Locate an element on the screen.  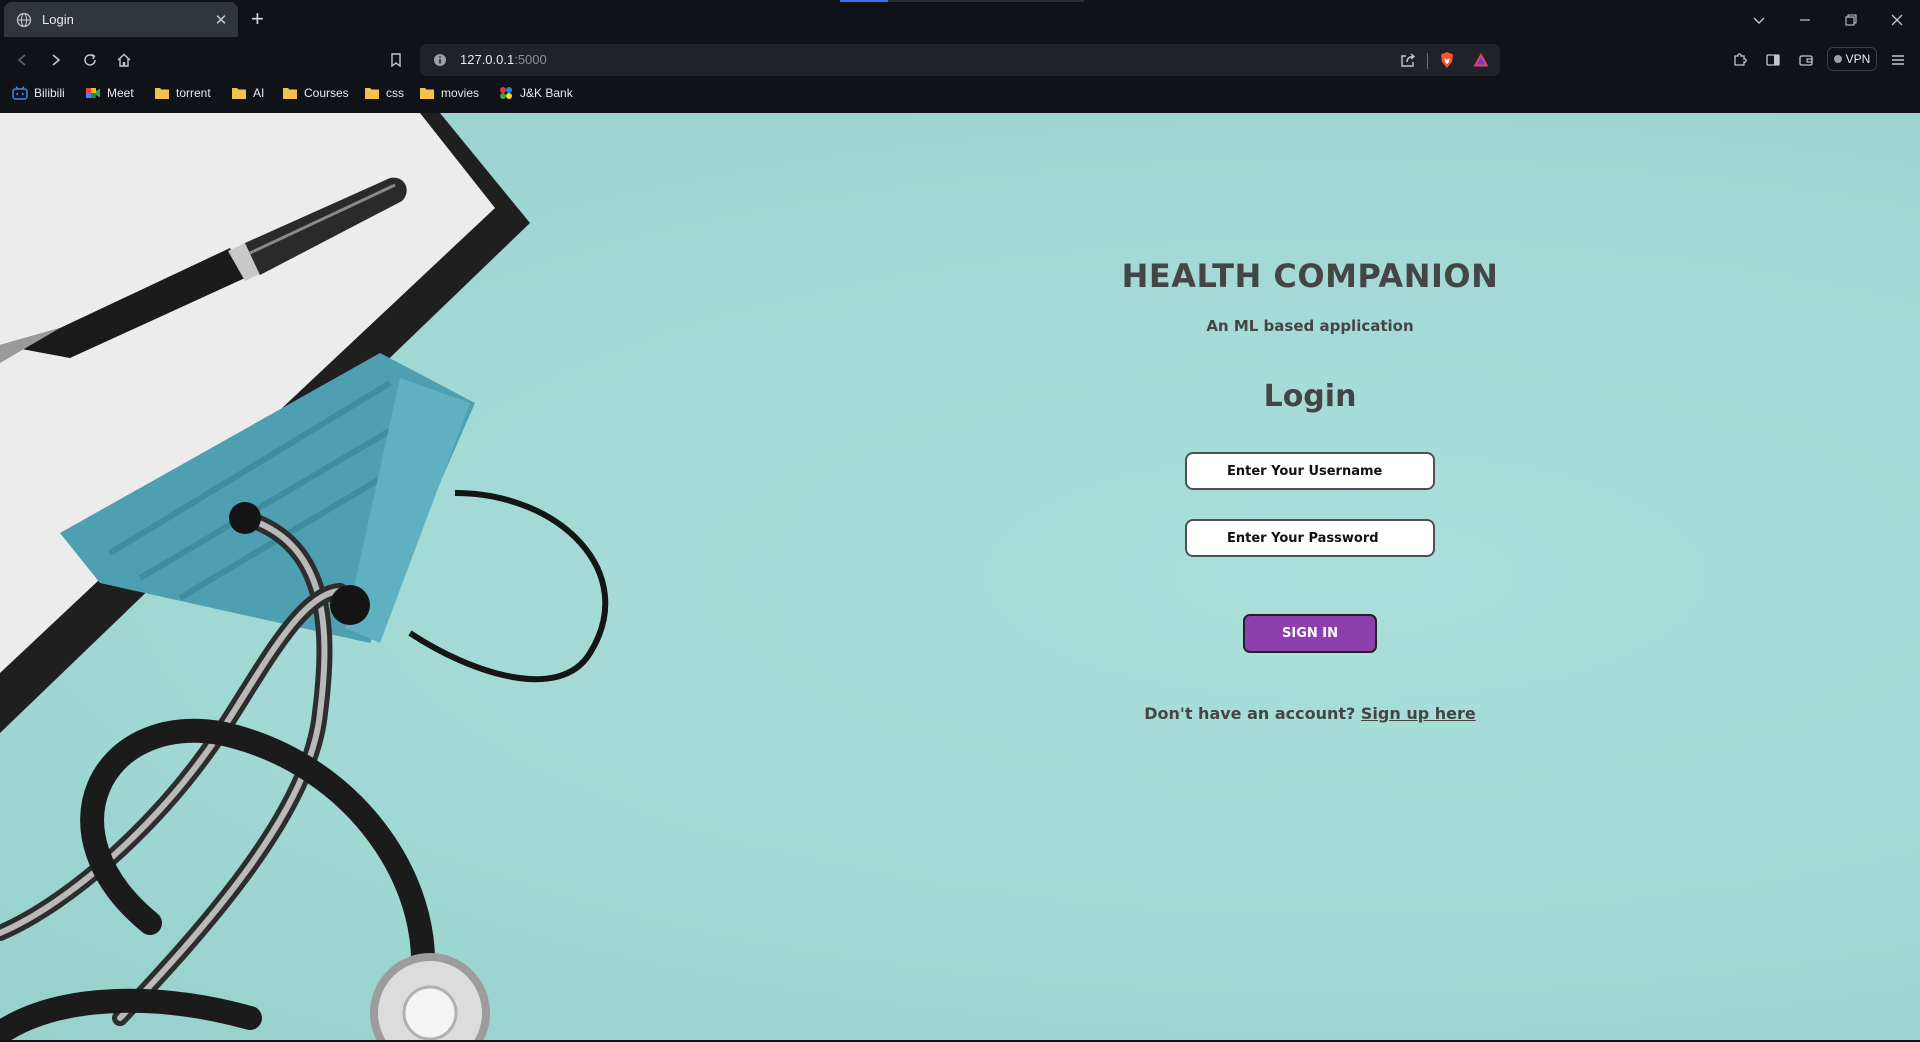
home-button is located at coordinates (124, 60).